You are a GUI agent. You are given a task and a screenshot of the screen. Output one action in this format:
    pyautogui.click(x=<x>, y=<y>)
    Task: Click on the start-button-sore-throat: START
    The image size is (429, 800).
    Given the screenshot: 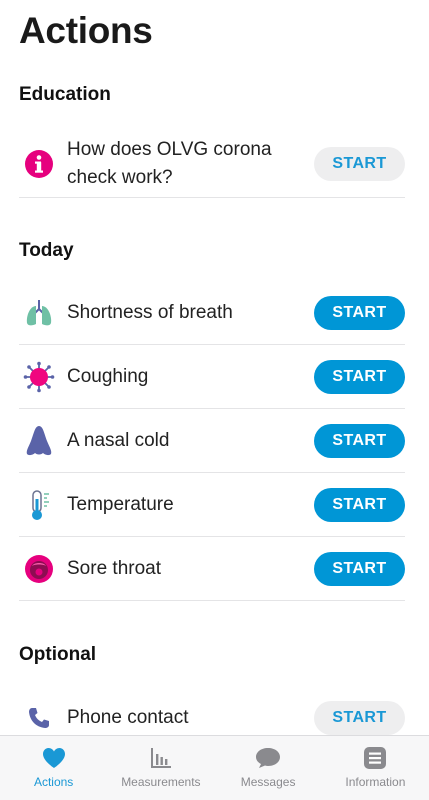 What is the action you would take?
    pyautogui.click(x=359, y=569)
    